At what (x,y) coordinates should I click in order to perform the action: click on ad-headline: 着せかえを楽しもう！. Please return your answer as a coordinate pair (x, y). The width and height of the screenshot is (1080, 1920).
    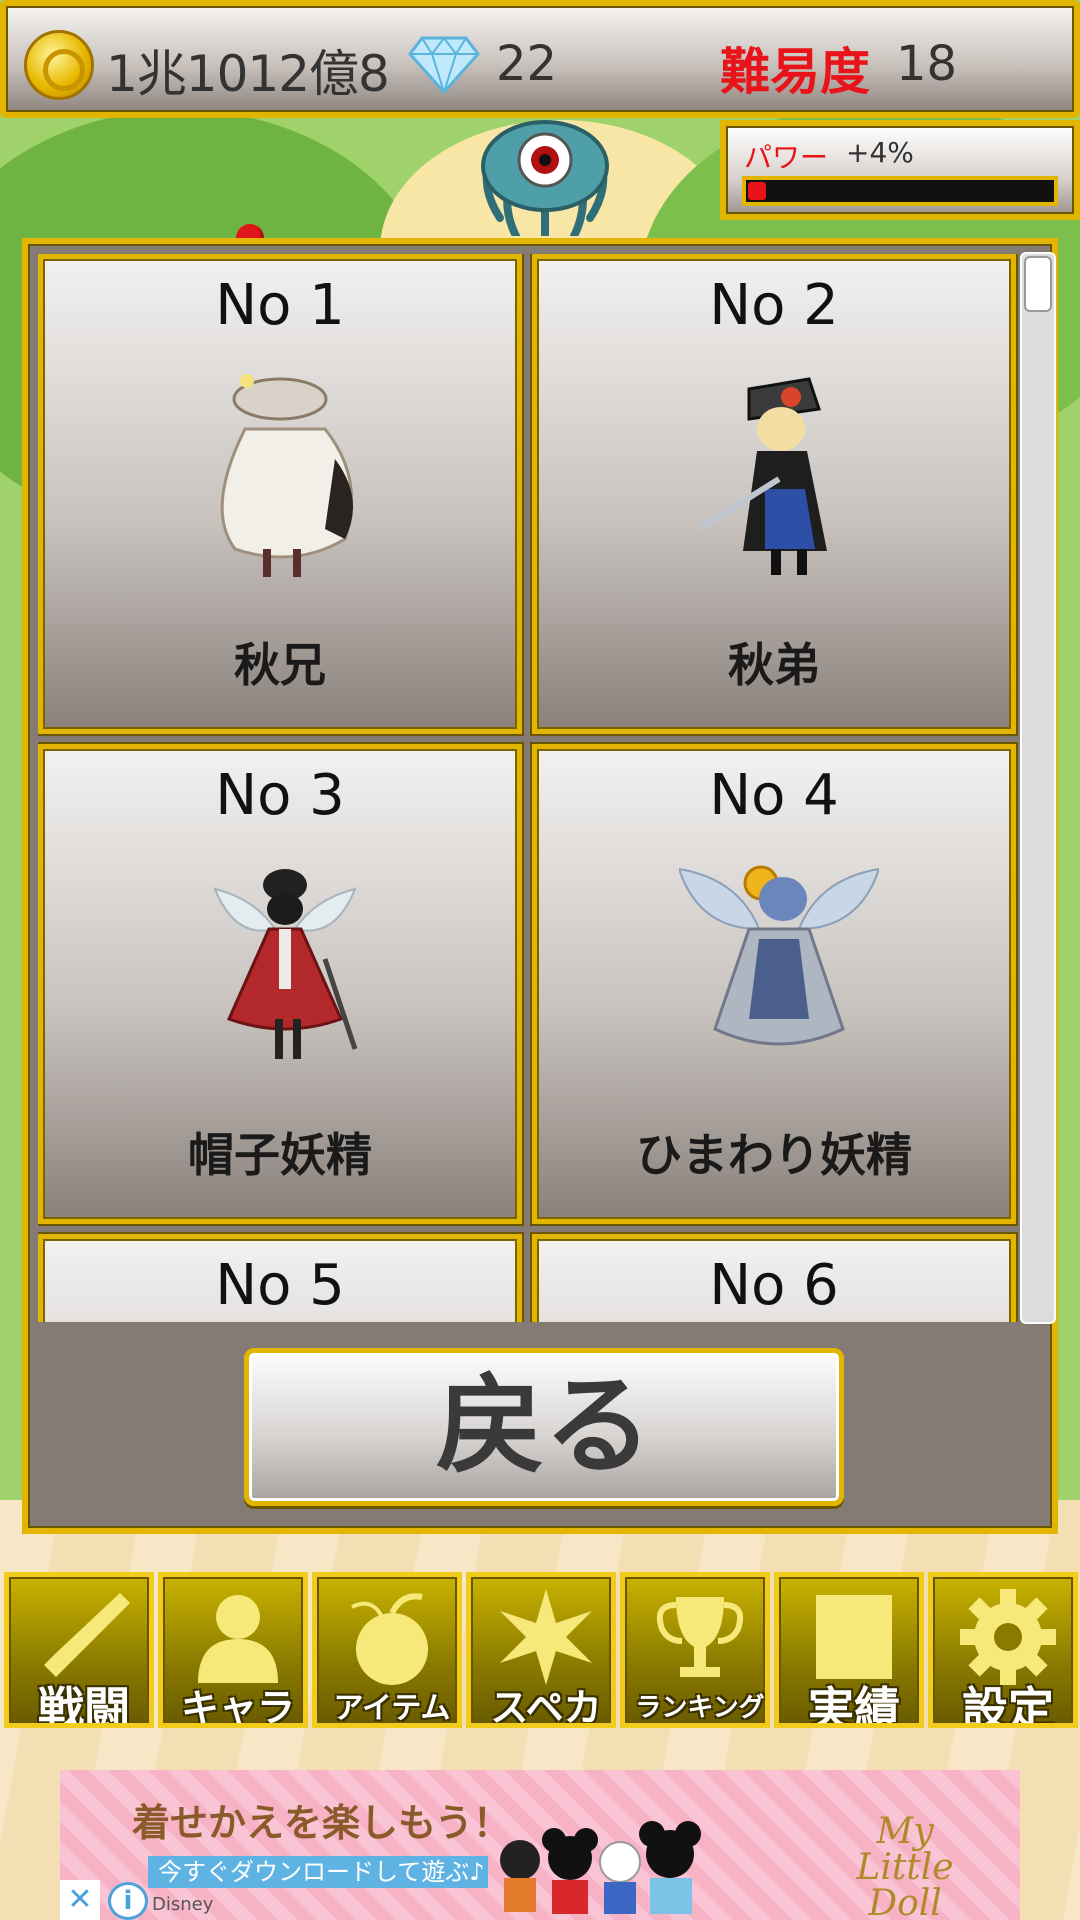
    Looking at the image, I should click on (321, 1823).